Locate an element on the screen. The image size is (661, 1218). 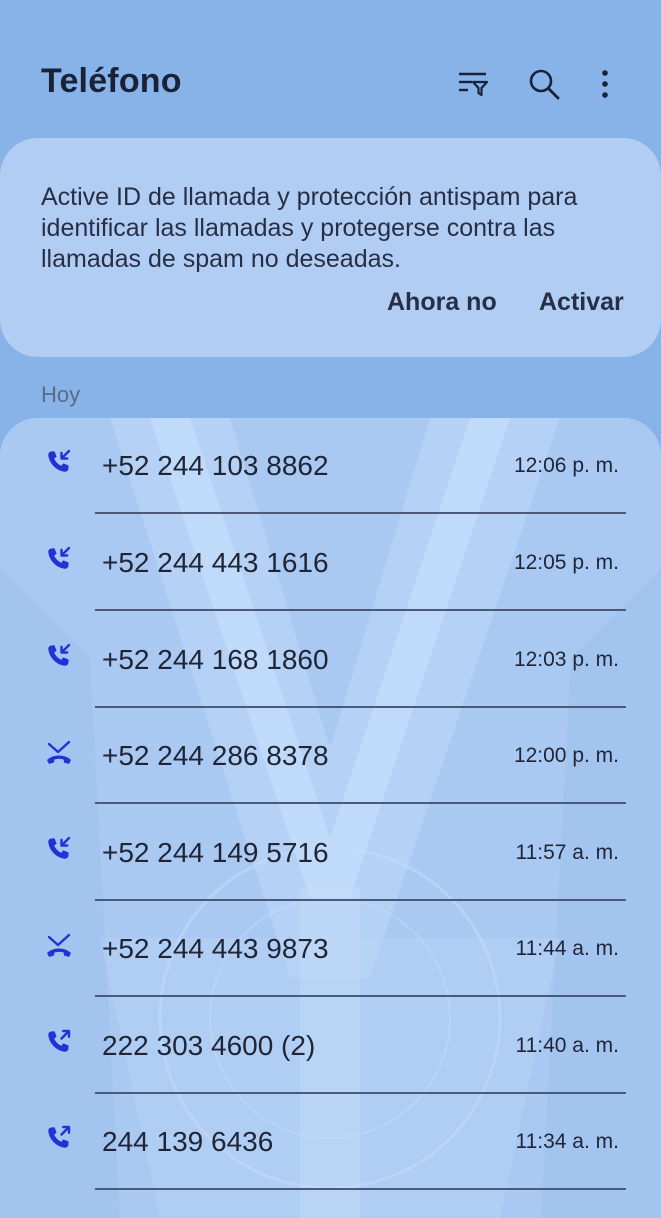
call-row: +52 244 103 8862 12:06 p. m. is located at coordinates (330, 466).